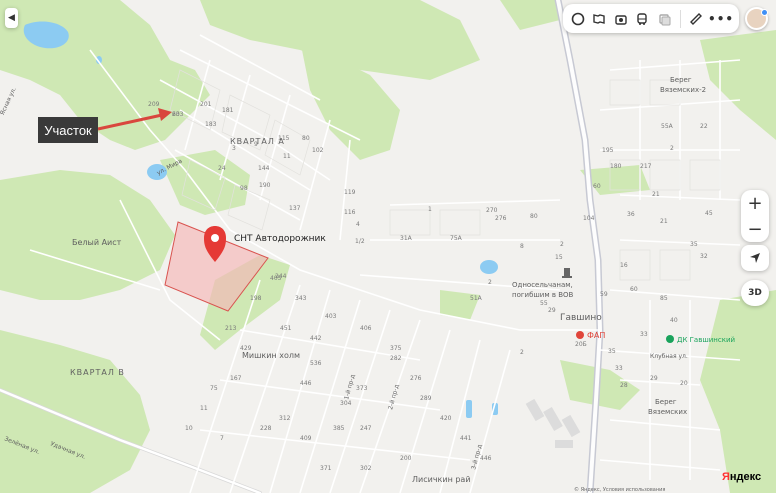  I want to click on traffic-button, so click(664, 19).